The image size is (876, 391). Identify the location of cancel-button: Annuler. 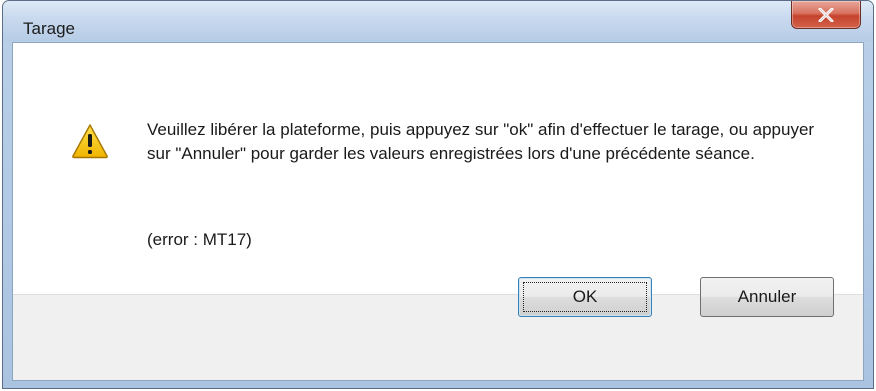
(767, 297).